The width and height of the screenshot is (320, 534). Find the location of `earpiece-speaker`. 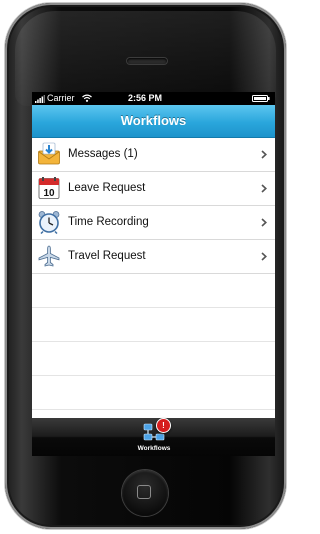

earpiece-speaker is located at coordinates (147, 61).